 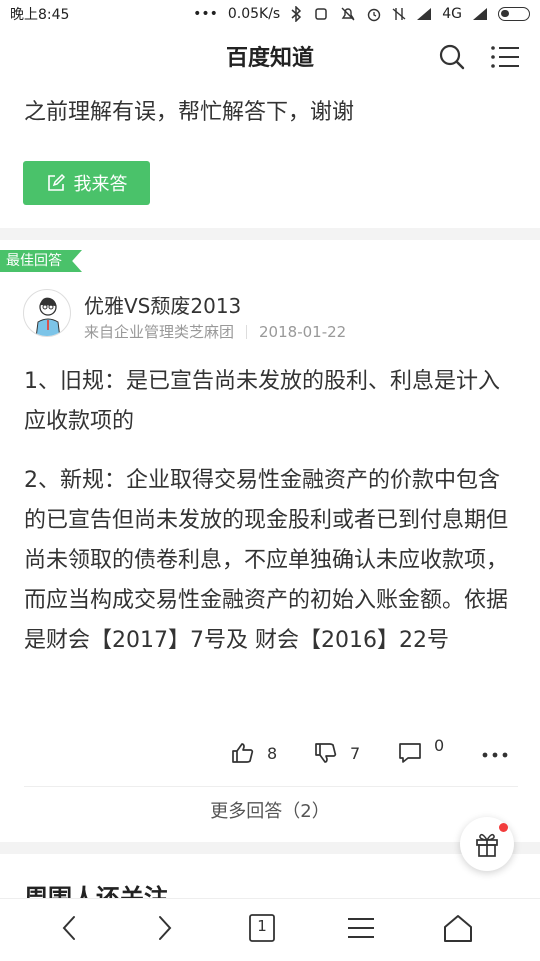 What do you see at coordinates (399, 14) in the screenshot?
I see `data-off-icon` at bounding box center [399, 14].